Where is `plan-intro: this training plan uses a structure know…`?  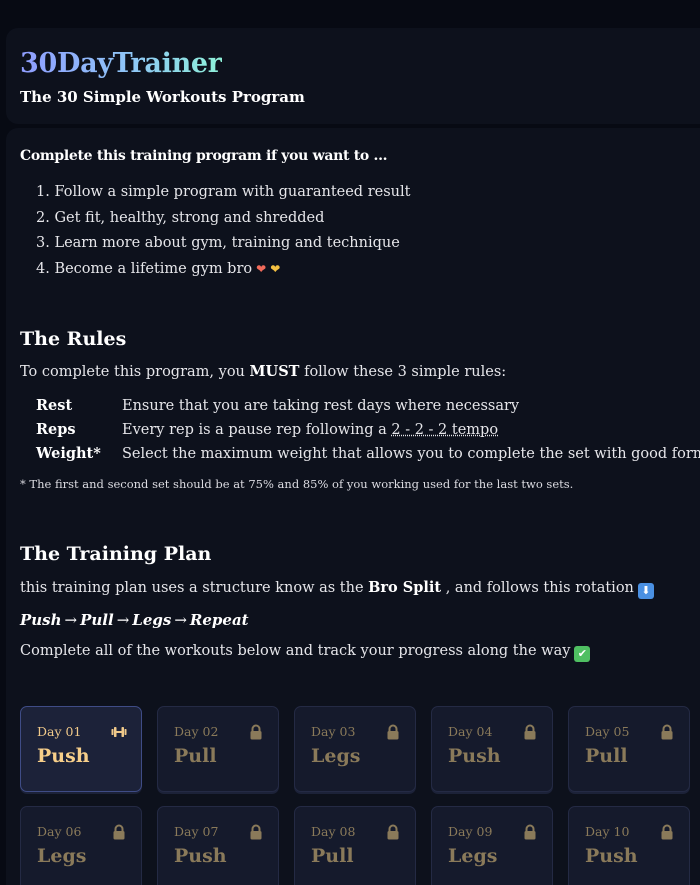 plan-intro: this training plan uses a structure know… is located at coordinates (337, 589).